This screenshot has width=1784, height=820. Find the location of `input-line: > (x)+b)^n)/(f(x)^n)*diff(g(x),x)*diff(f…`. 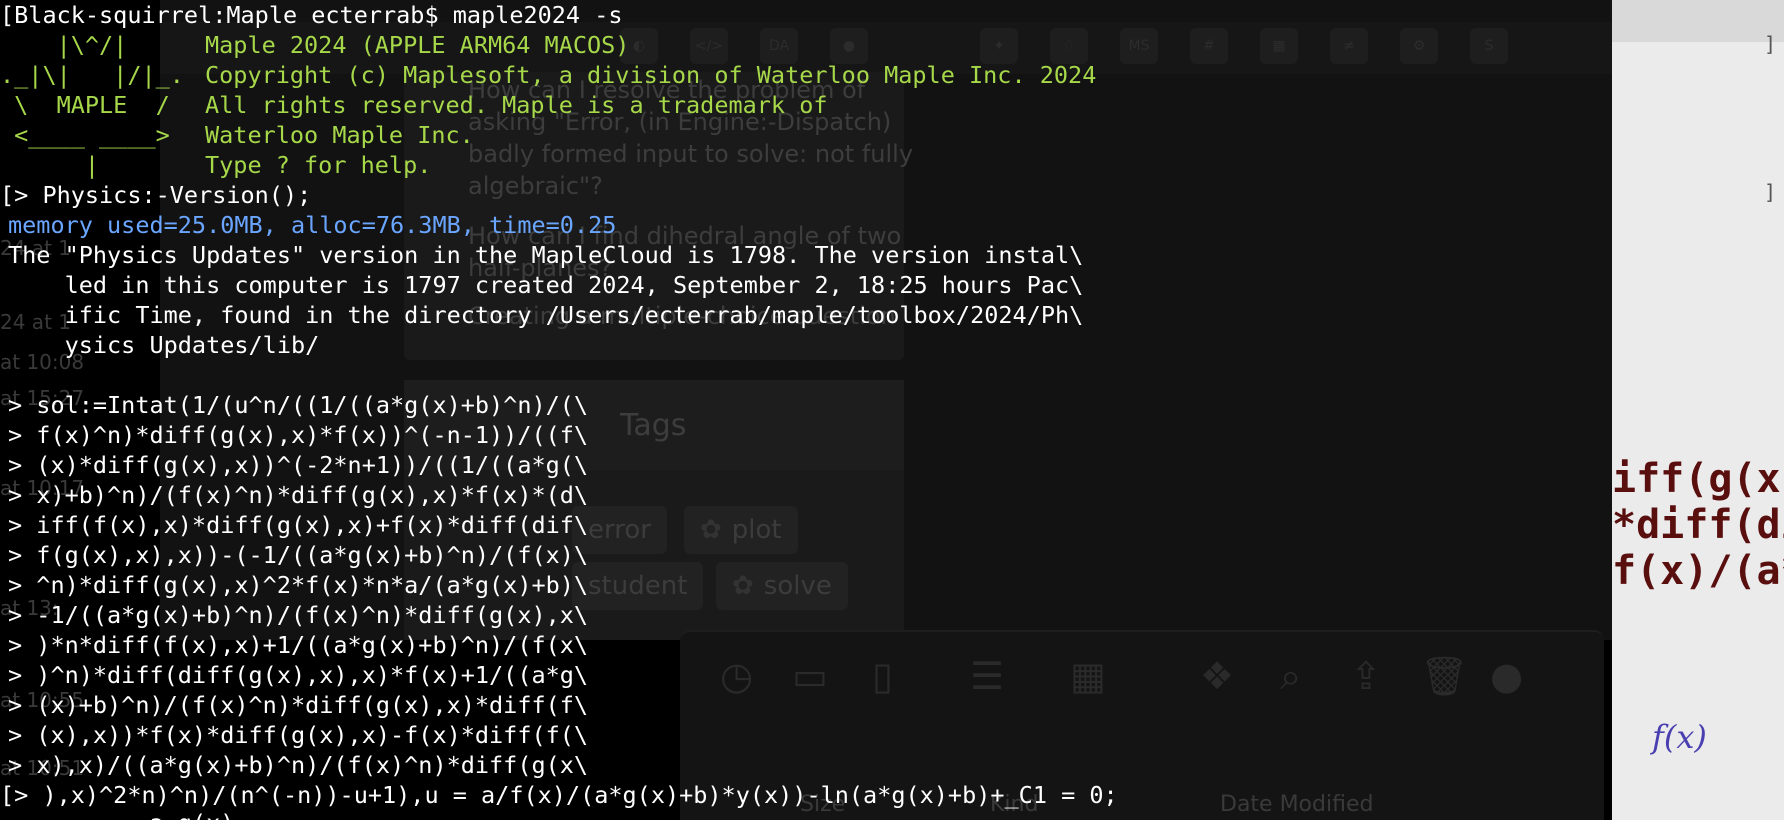

input-line: > (x)+b)^n)/(f(x)^n)*diff(g(x),x)*diff(f… is located at coordinates (298, 705).